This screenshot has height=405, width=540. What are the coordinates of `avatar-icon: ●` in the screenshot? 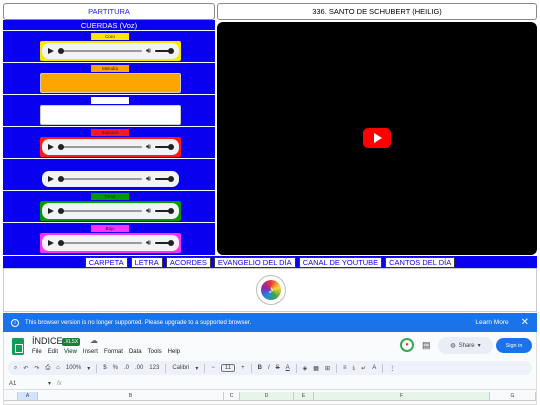 It's located at (407, 345).